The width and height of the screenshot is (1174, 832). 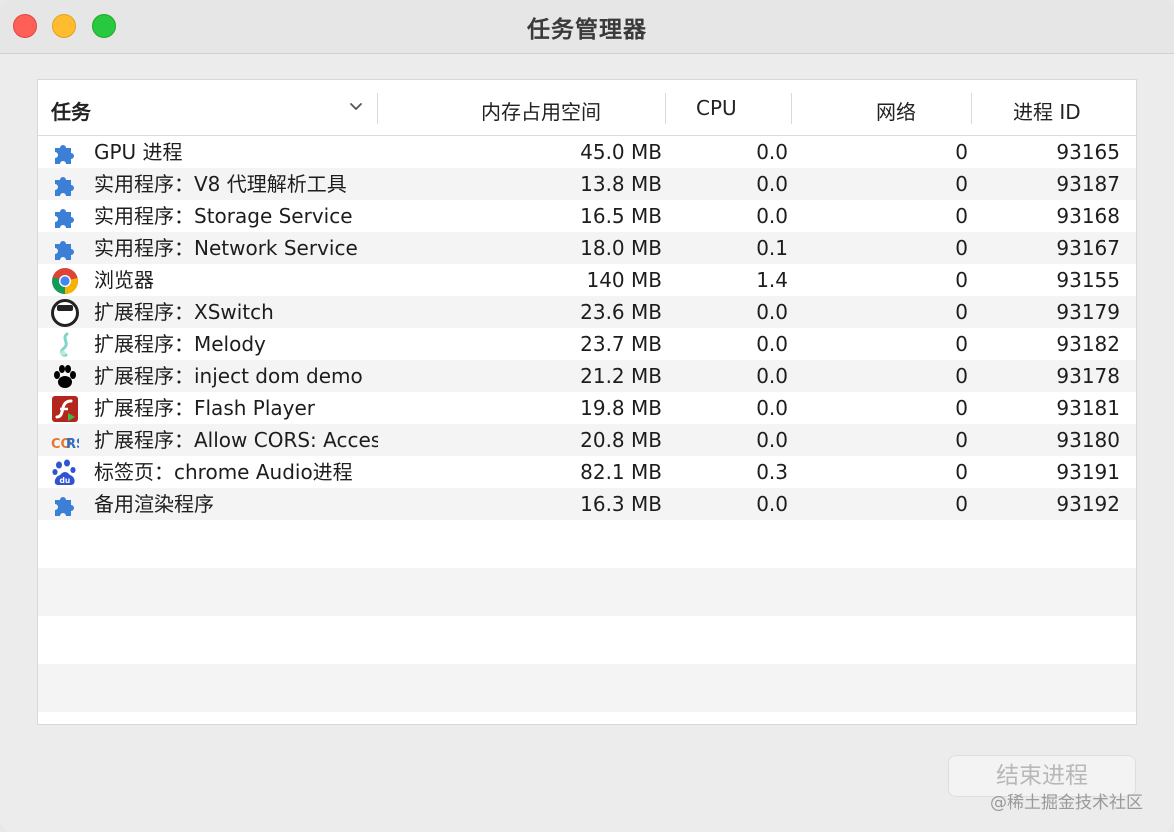 I want to click on table-row: GPU 进程 45.0 MB 0.0 0 93165, so click(x=587, y=152).